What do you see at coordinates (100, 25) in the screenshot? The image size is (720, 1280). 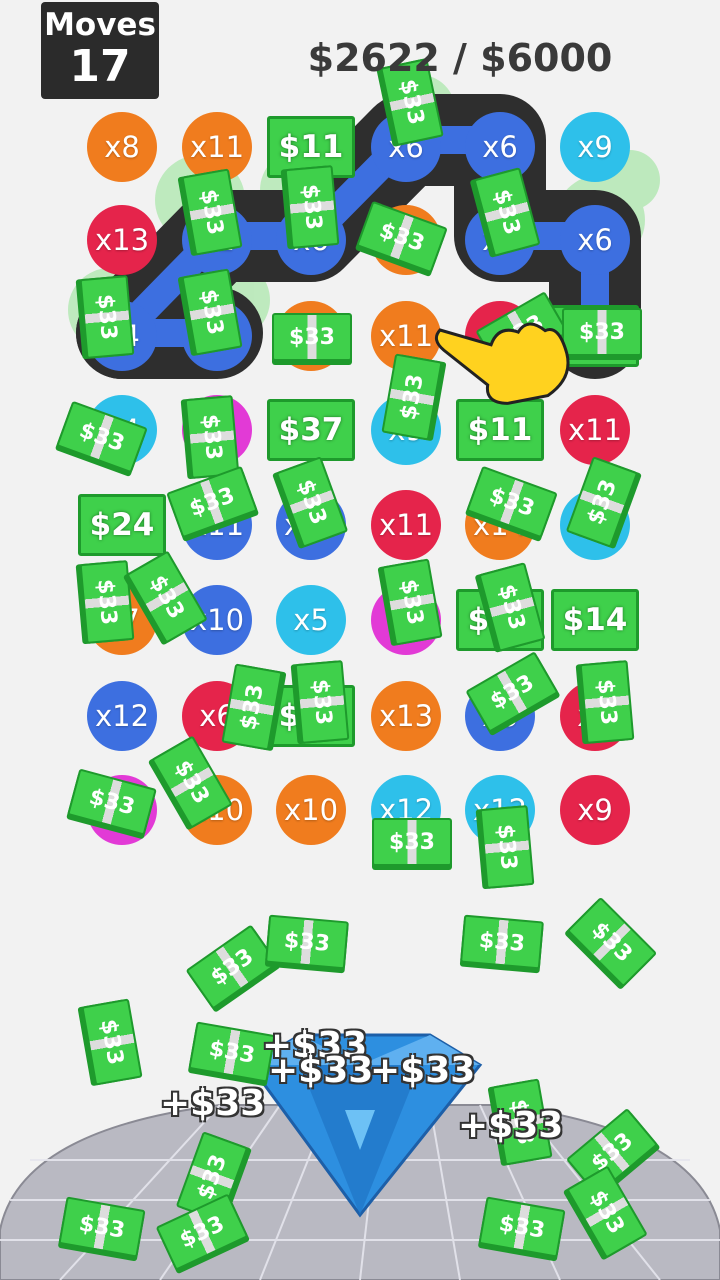 I see `moves-label: Moves` at bounding box center [100, 25].